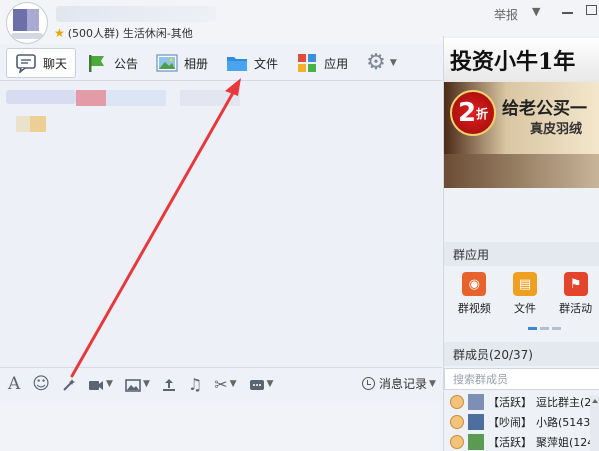  Describe the element at coordinates (221, 426) in the screenshot. I see `message-input` at that location.